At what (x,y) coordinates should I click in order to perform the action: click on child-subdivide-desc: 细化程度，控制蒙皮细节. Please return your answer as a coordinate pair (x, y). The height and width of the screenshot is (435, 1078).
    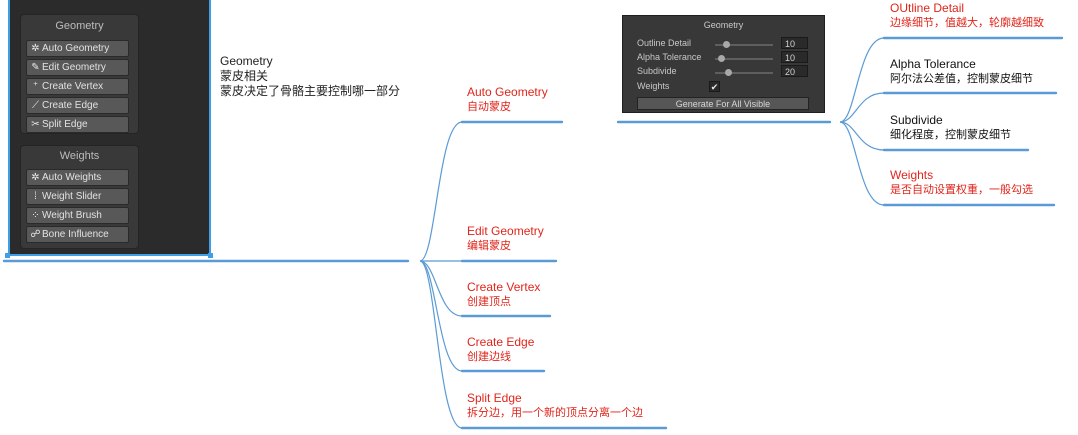
    Looking at the image, I should click on (950, 135).